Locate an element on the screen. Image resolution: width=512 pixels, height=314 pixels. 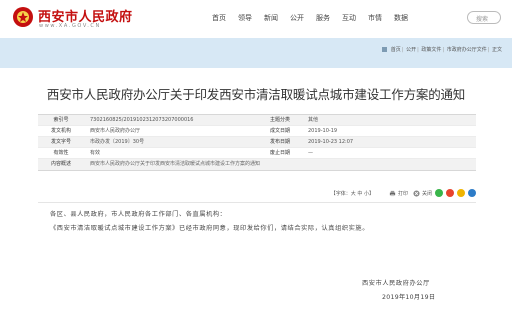
meta-value: 有效 is located at coordinates (95, 153).